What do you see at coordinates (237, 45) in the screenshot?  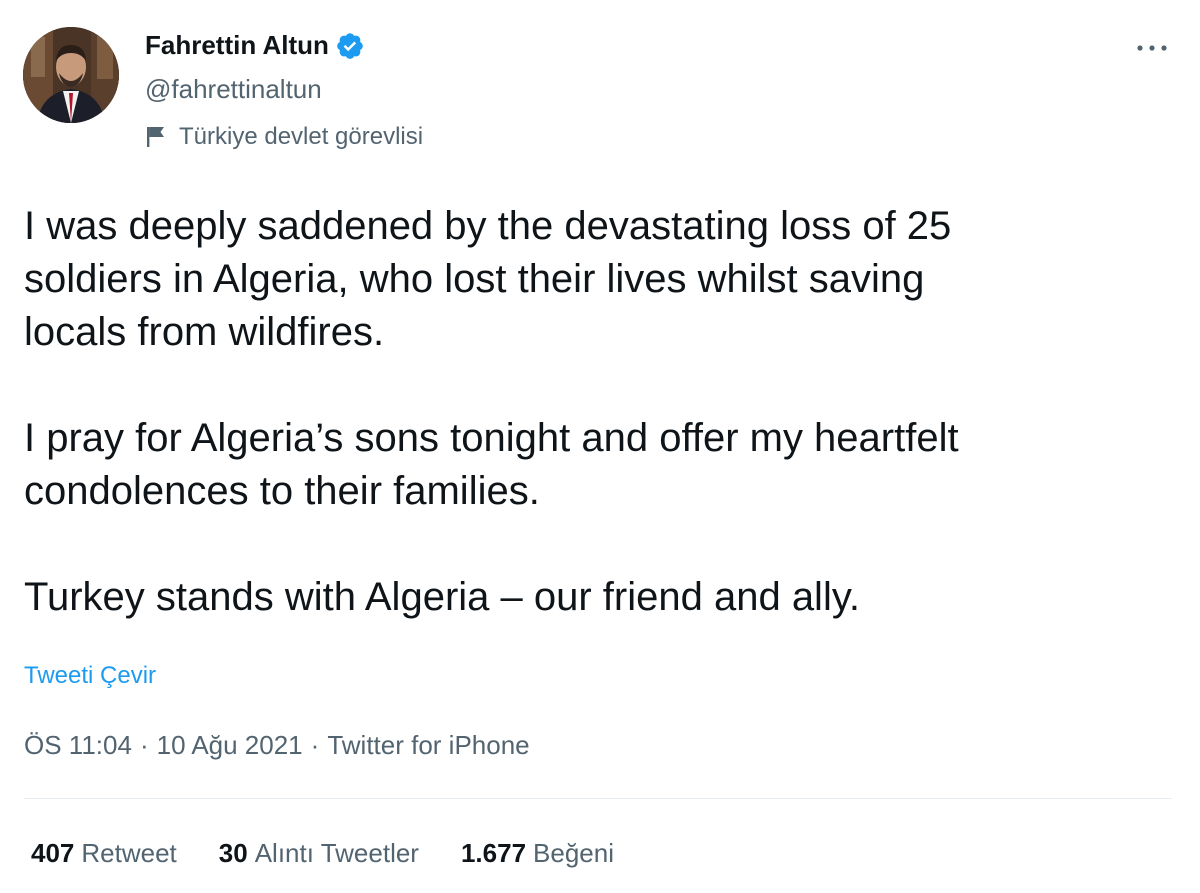 I see `author-name-text: Fahrettin Altun` at bounding box center [237, 45].